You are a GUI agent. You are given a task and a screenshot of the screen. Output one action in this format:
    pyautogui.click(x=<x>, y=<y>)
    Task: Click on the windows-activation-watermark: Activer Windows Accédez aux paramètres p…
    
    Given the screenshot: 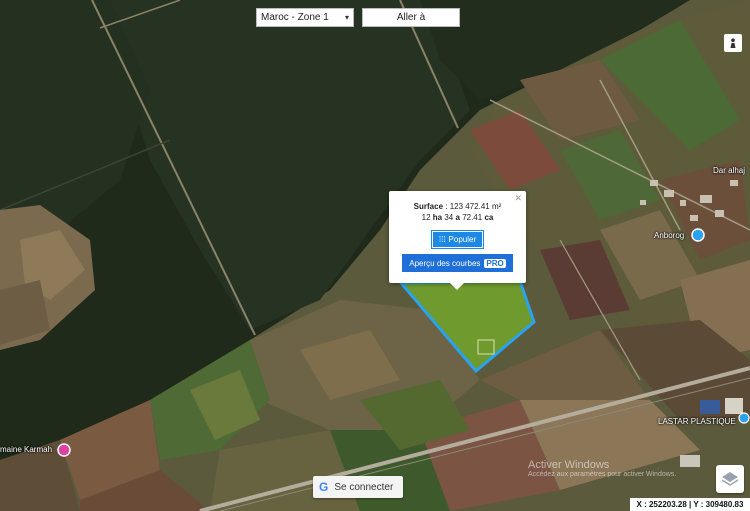 What is the action you would take?
    pyautogui.click(x=602, y=468)
    